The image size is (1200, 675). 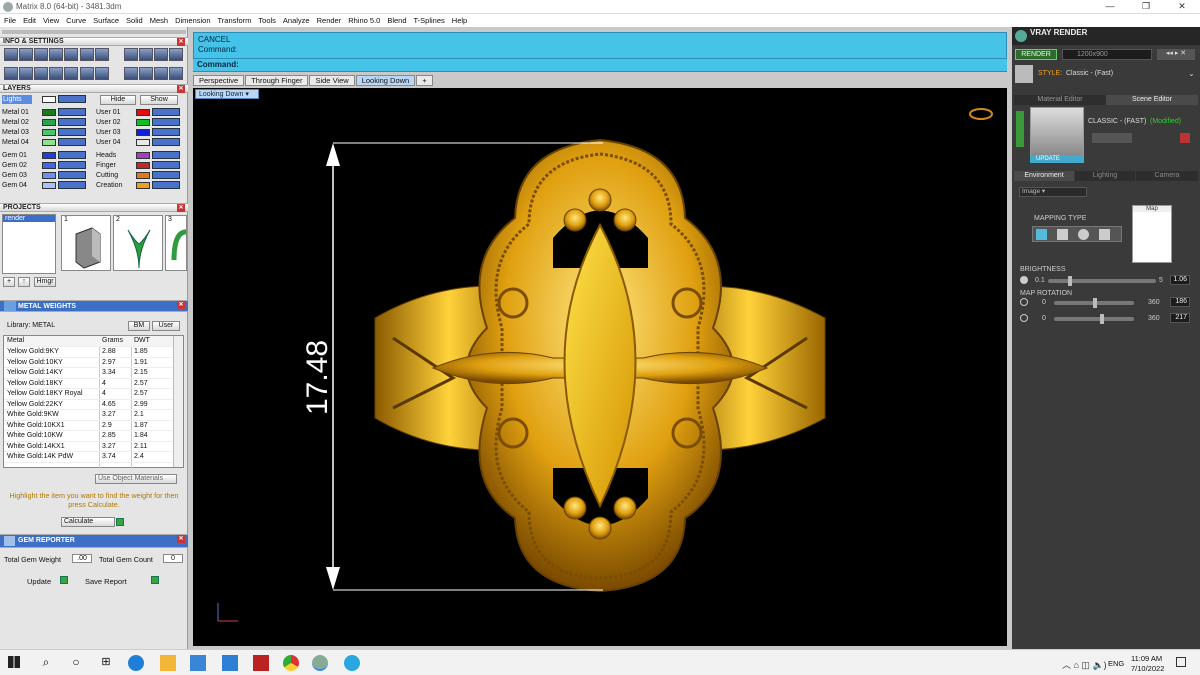 What do you see at coordinates (1089, 73) in the screenshot?
I see `style-value: Classic - (Fast)` at bounding box center [1089, 73].